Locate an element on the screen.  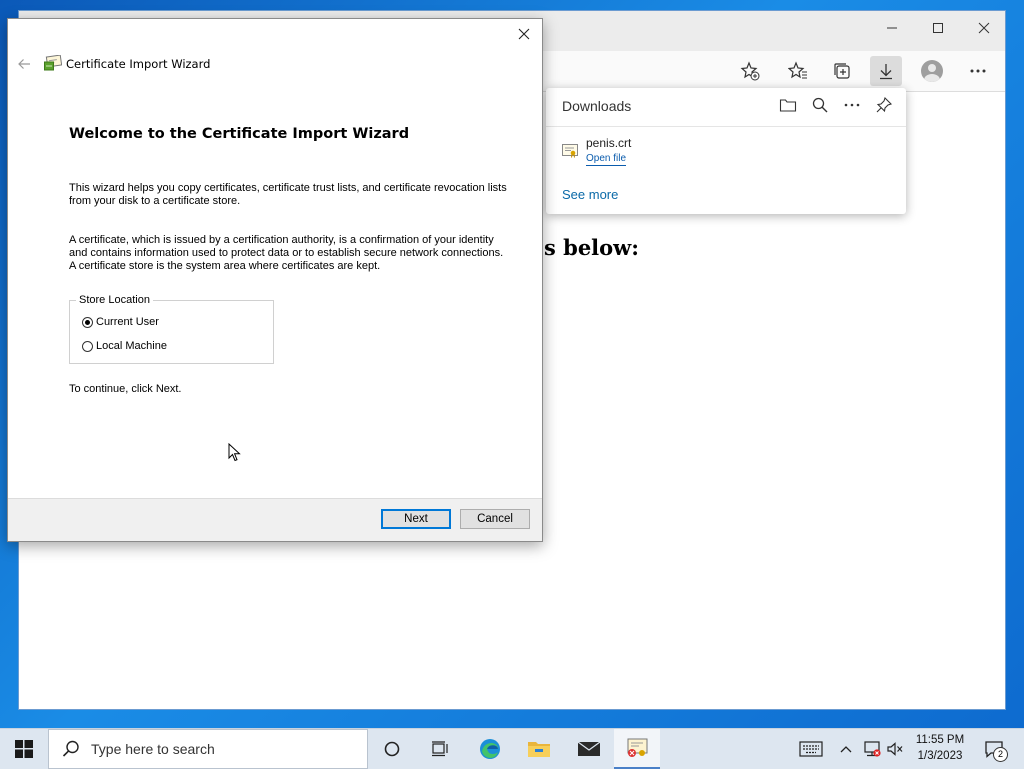
downloads-icon is located at coordinates (886, 72).